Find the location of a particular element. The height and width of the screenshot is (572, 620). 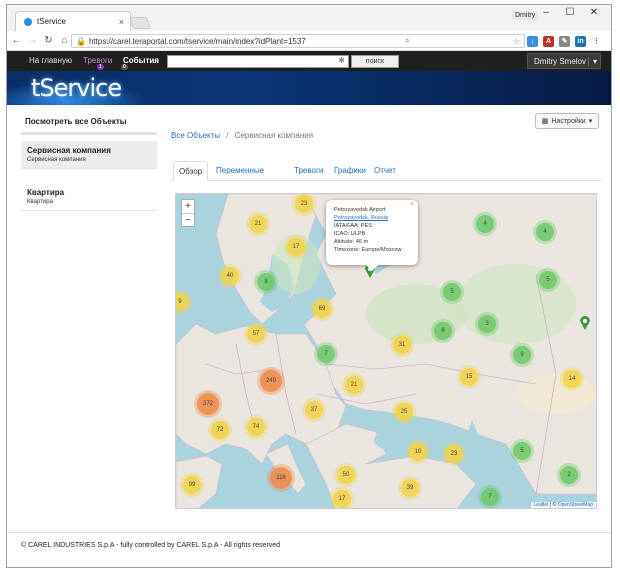

linkedin-extension-icon: in is located at coordinates (580, 41).